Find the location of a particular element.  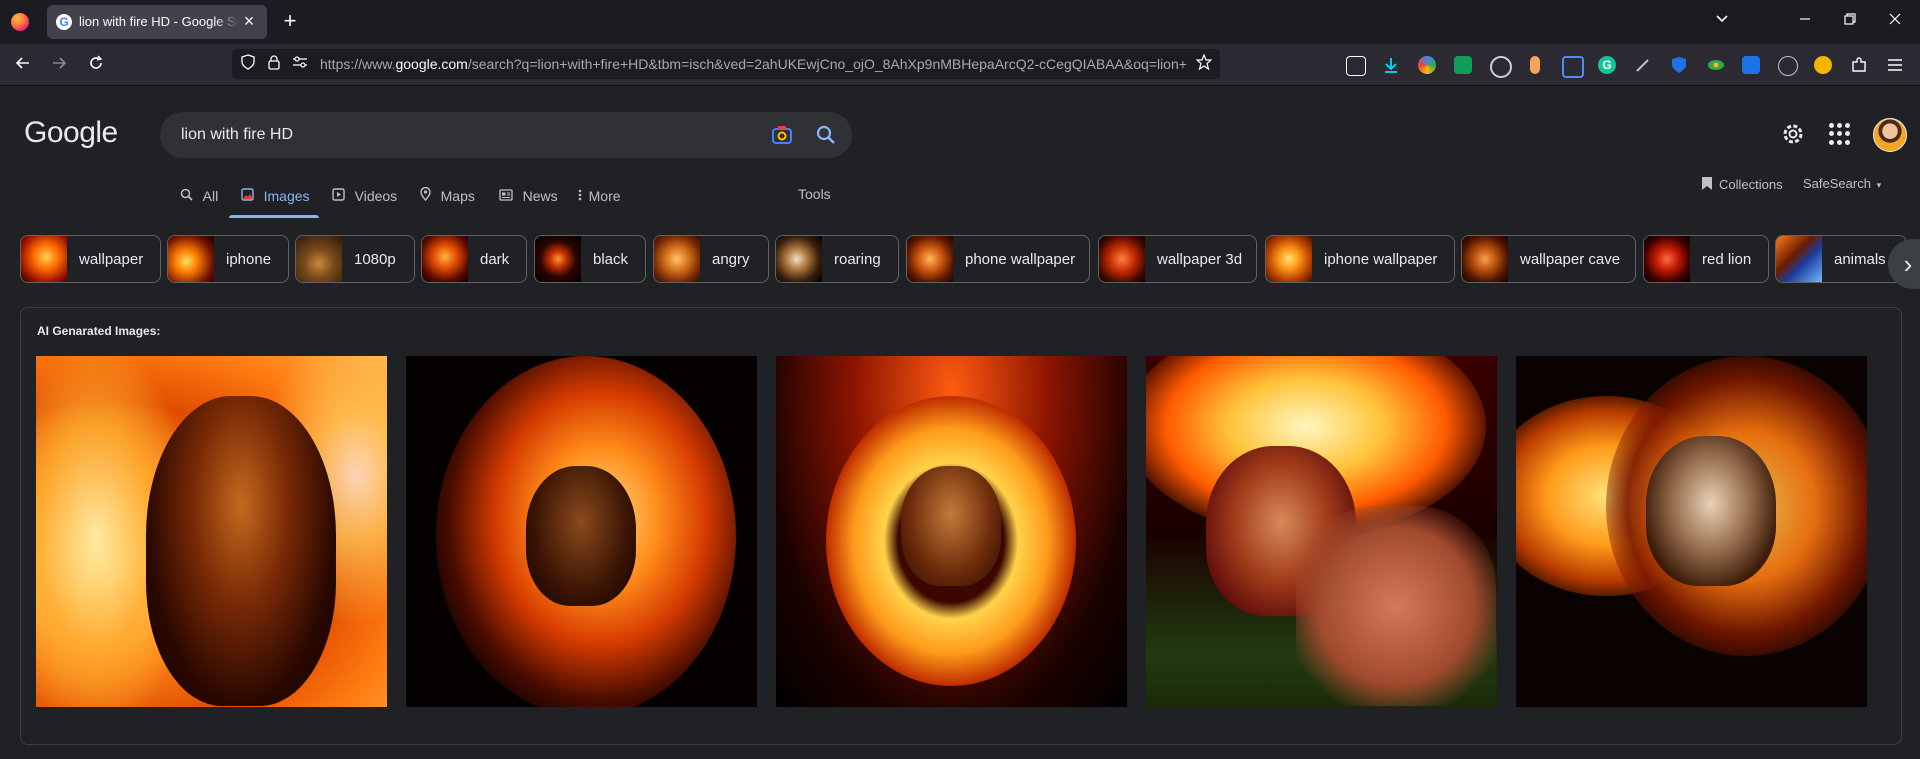

chip-1080p: 1080p is located at coordinates (355, 259).